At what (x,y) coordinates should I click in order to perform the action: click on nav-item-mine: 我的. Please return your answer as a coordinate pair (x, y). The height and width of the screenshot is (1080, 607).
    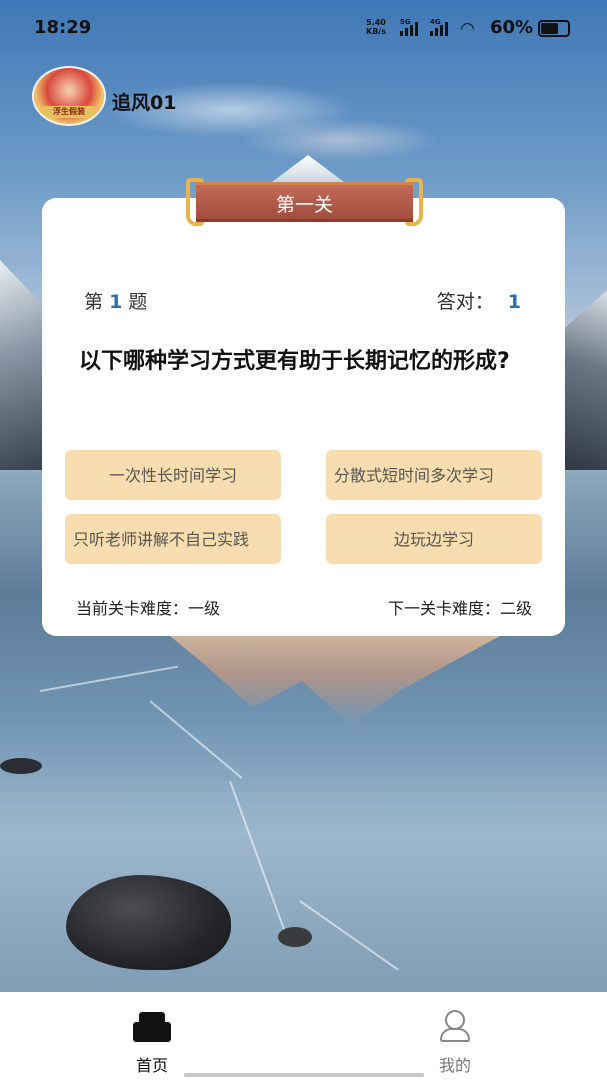
    Looking at the image, I should click on (455, 1036).